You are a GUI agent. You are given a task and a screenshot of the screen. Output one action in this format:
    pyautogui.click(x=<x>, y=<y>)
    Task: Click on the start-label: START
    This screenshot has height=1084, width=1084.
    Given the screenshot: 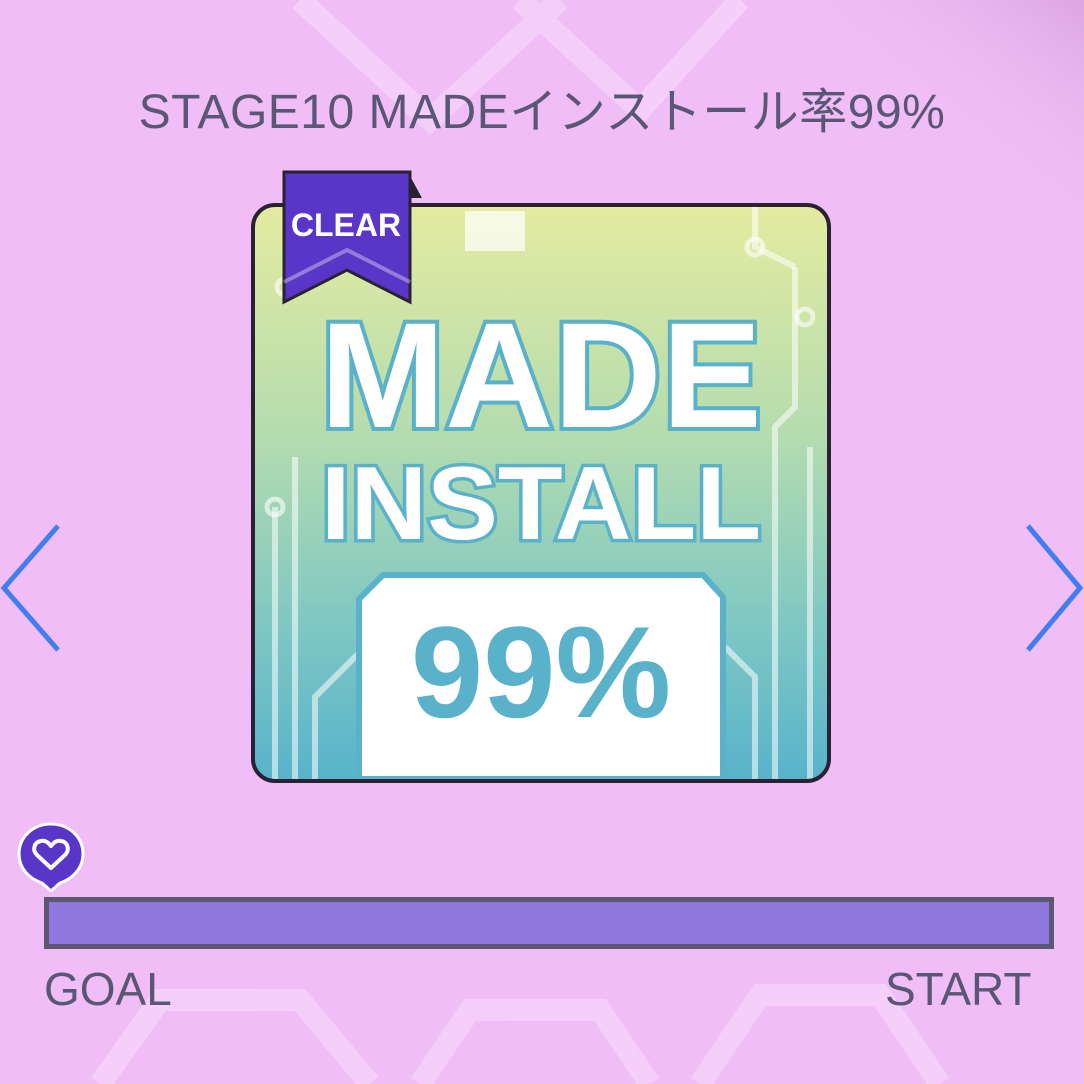 What is the action you would take?
    pyautogui.click(x=958, y=989)
    